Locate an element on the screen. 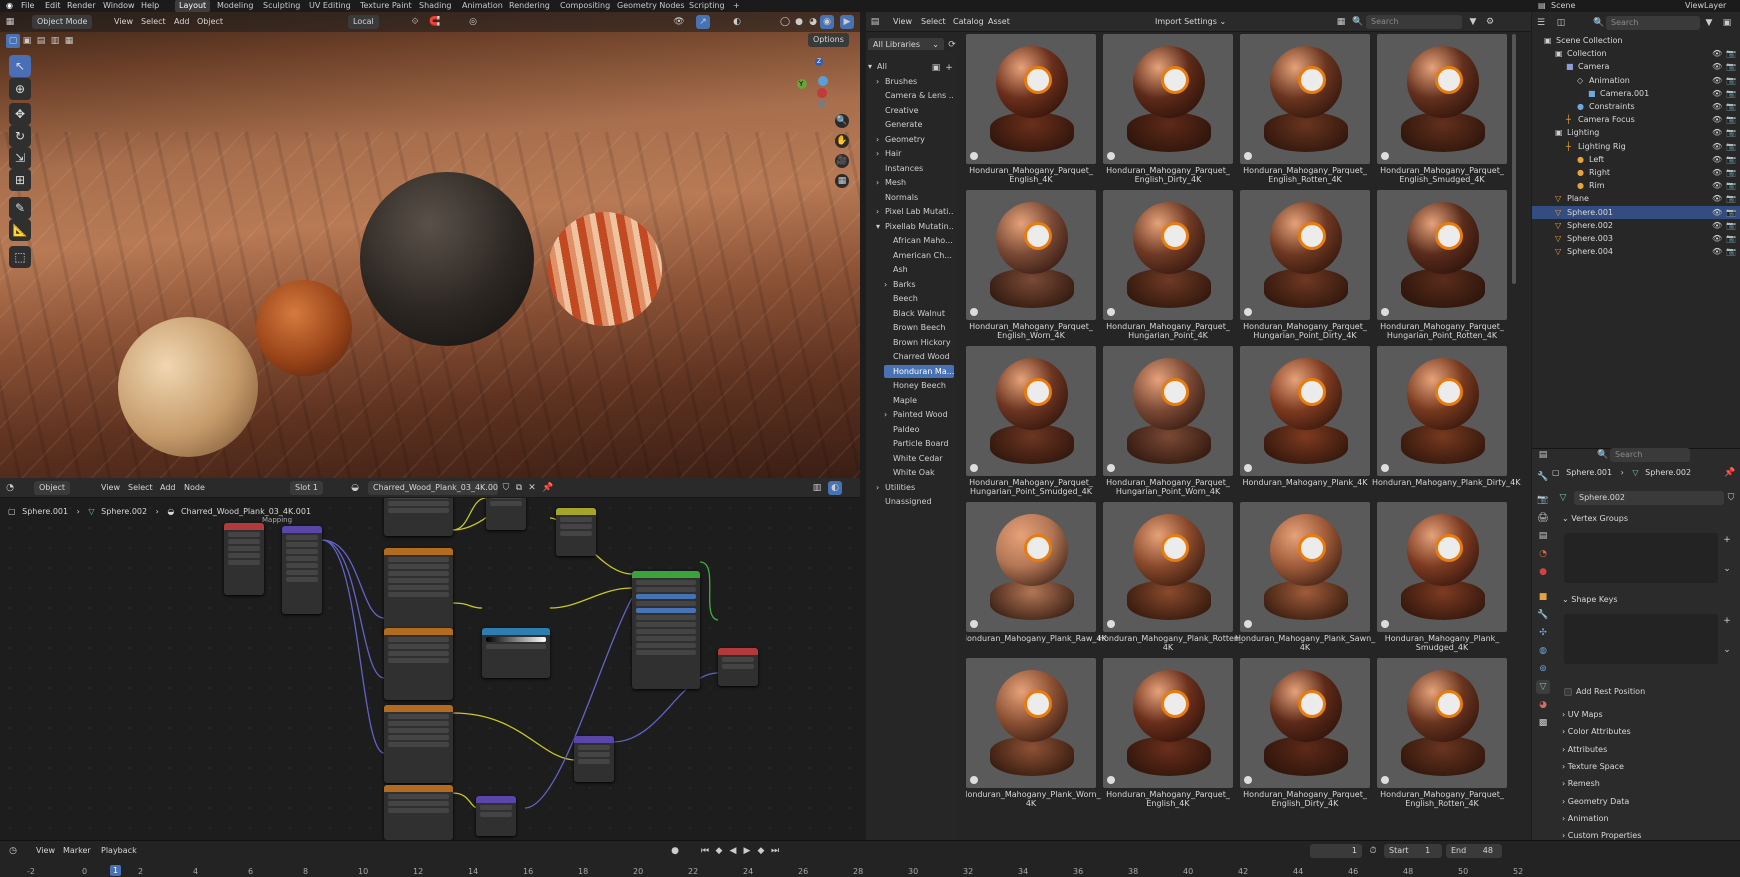 The width and height of the screenshot is (1740, 877). constraints-tab-icon: ⊚ is located at coordinates (1543, 669).